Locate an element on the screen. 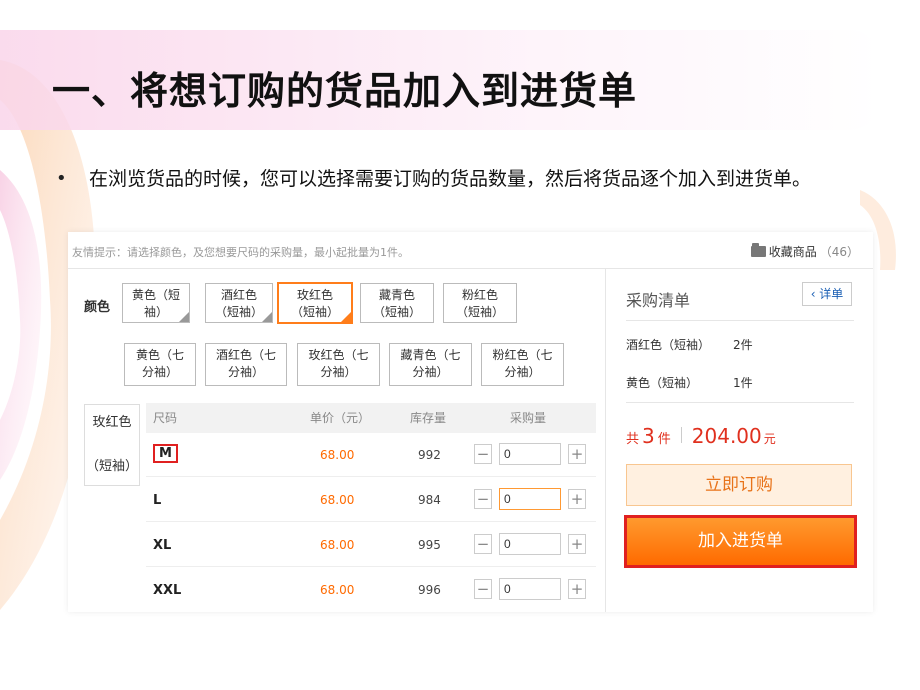  swatch-line-1: 黄色（短 is located at coordinates (155, 295).